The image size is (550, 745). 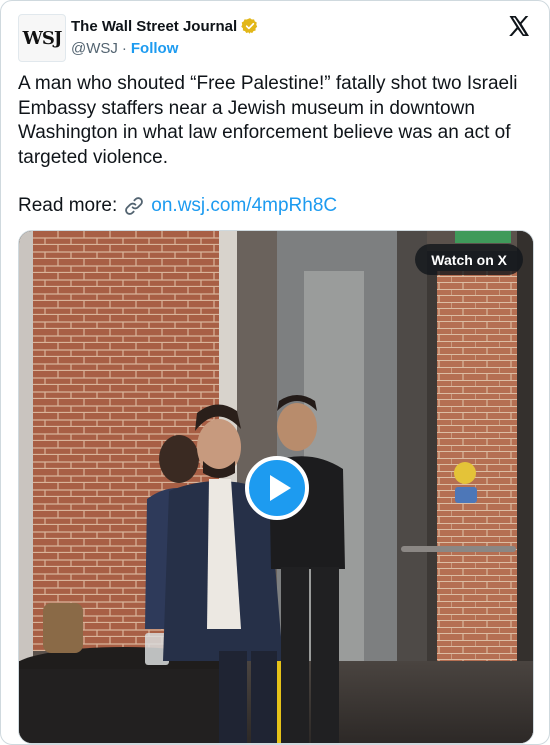 I want to click on account-handle: @WSJ, so click(x=94, y=48).